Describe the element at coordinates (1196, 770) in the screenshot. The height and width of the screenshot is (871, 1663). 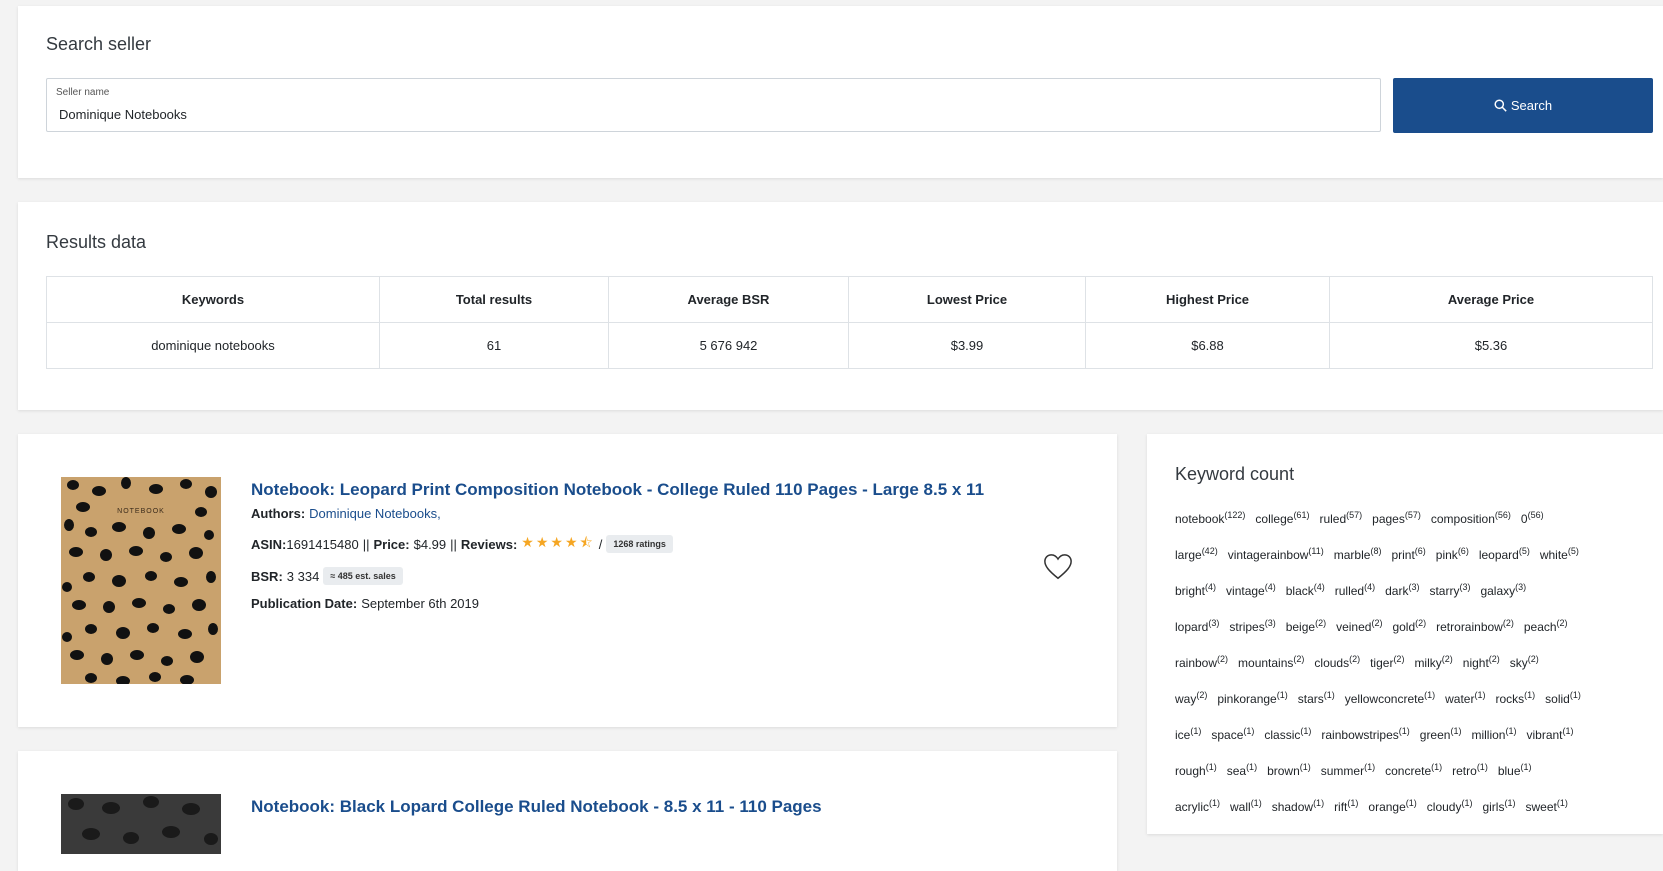
I see `keyword-chip: rough(1)` at that location.